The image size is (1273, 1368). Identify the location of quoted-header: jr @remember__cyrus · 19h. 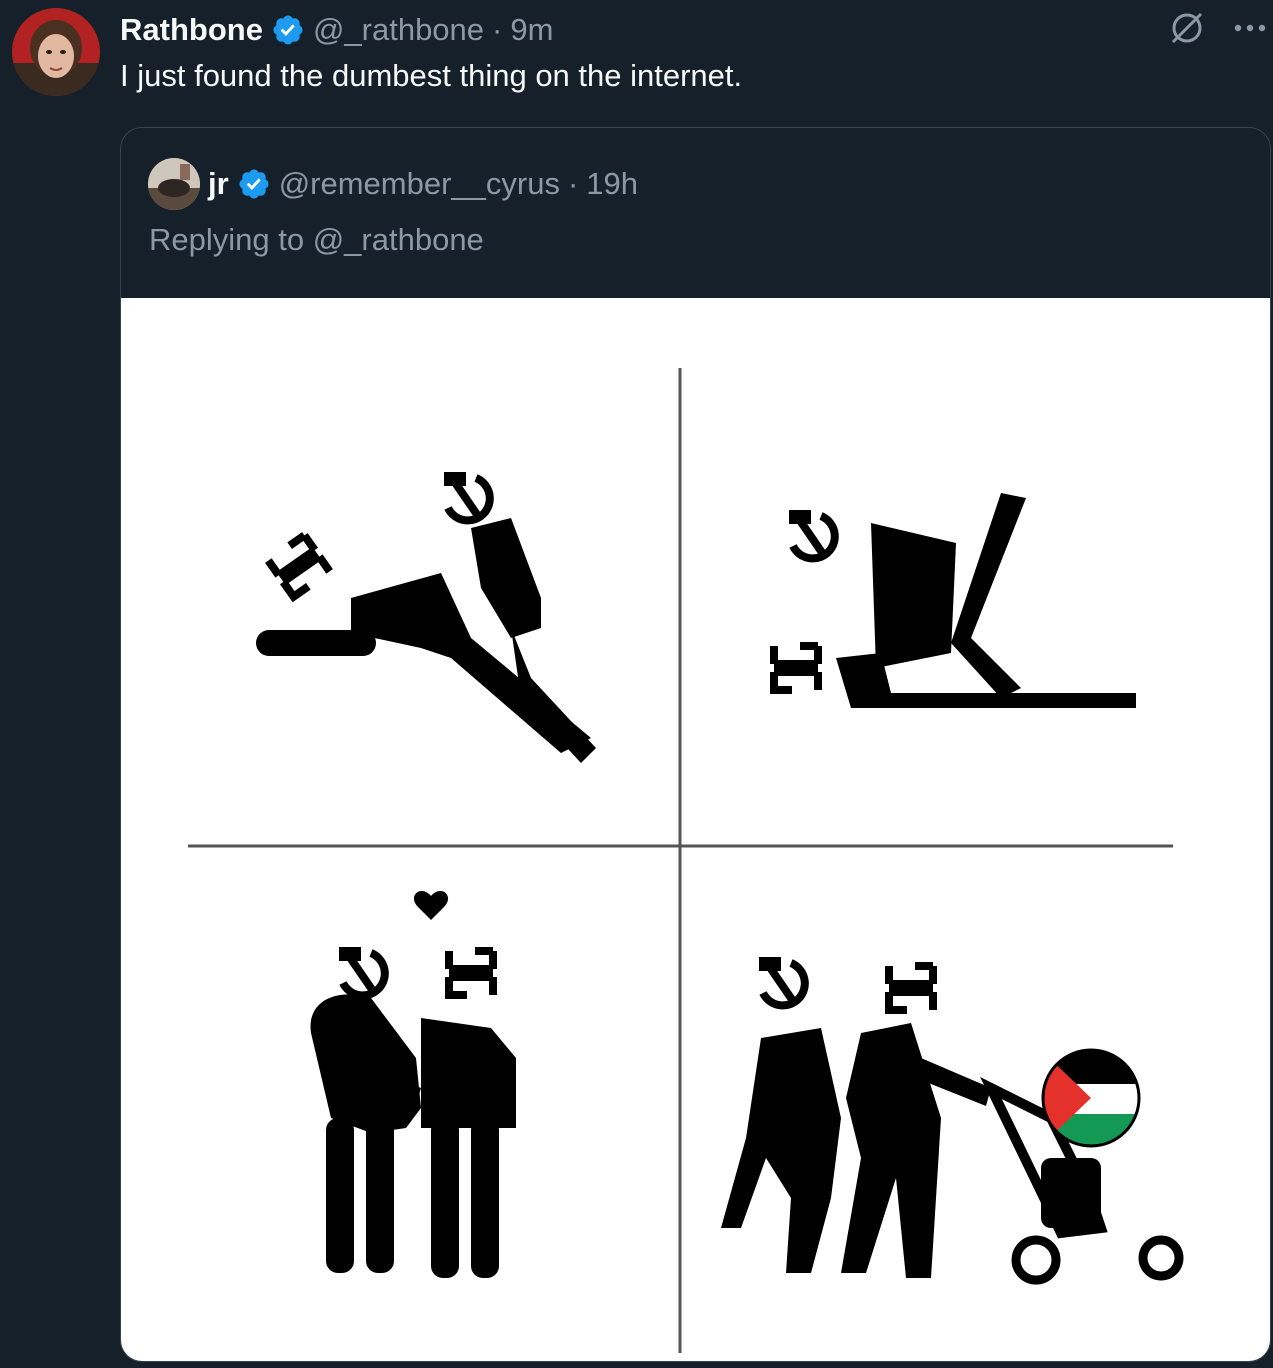
(393, 184).